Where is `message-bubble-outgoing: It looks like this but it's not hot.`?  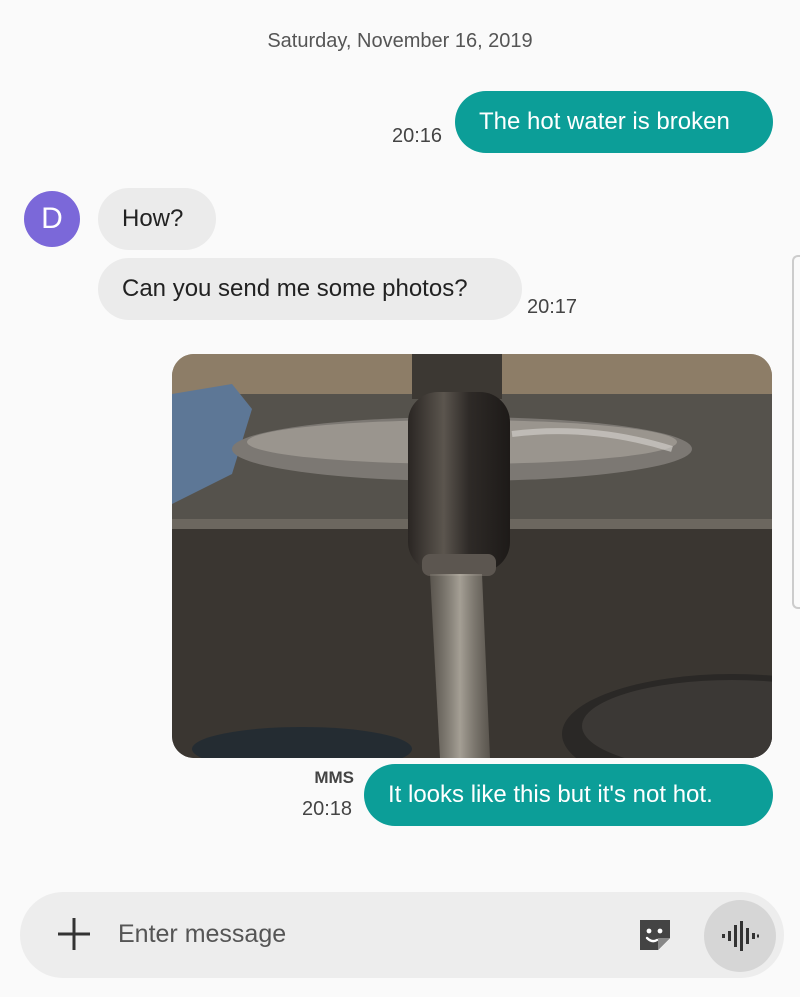
message-bubble-outgoing: It looks like this but it's not hot. is located at coordinates (568, 795).